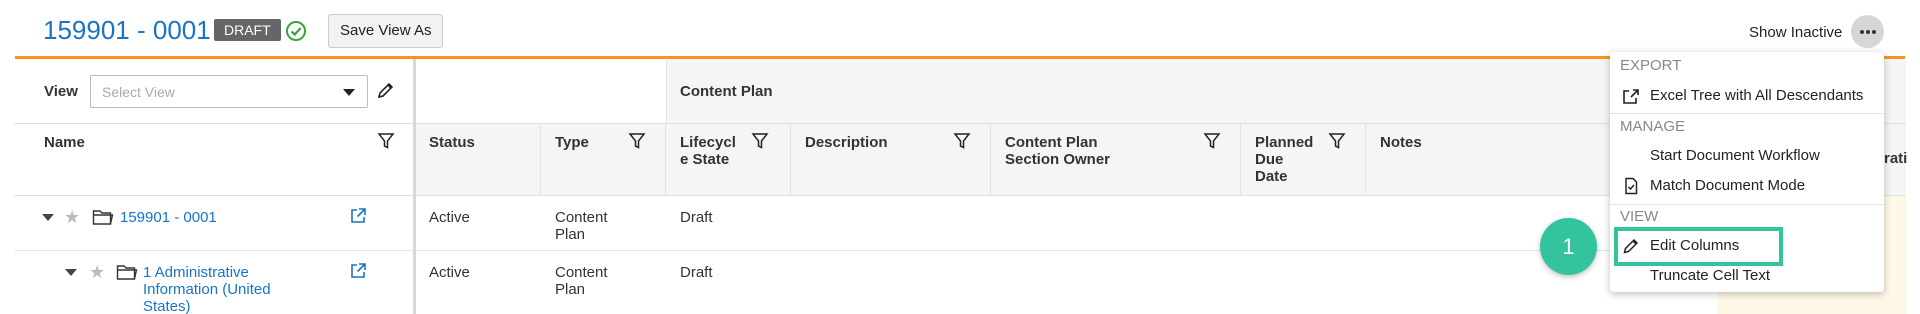 The height and width of the screenshot is (314, 1920). I want to click on column-header-due-line3: Date, so click(1271, 176).